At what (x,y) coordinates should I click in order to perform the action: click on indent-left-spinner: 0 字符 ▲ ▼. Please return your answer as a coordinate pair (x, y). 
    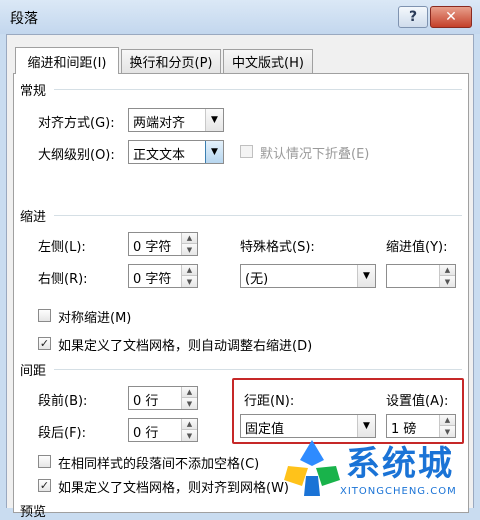
    Looking at the image, I should click on (163, 244).